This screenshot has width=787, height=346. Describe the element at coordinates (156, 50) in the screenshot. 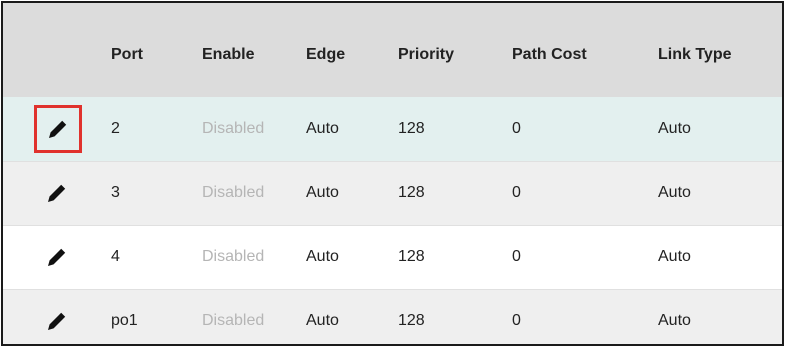

I see `header-port: Port` at that location.